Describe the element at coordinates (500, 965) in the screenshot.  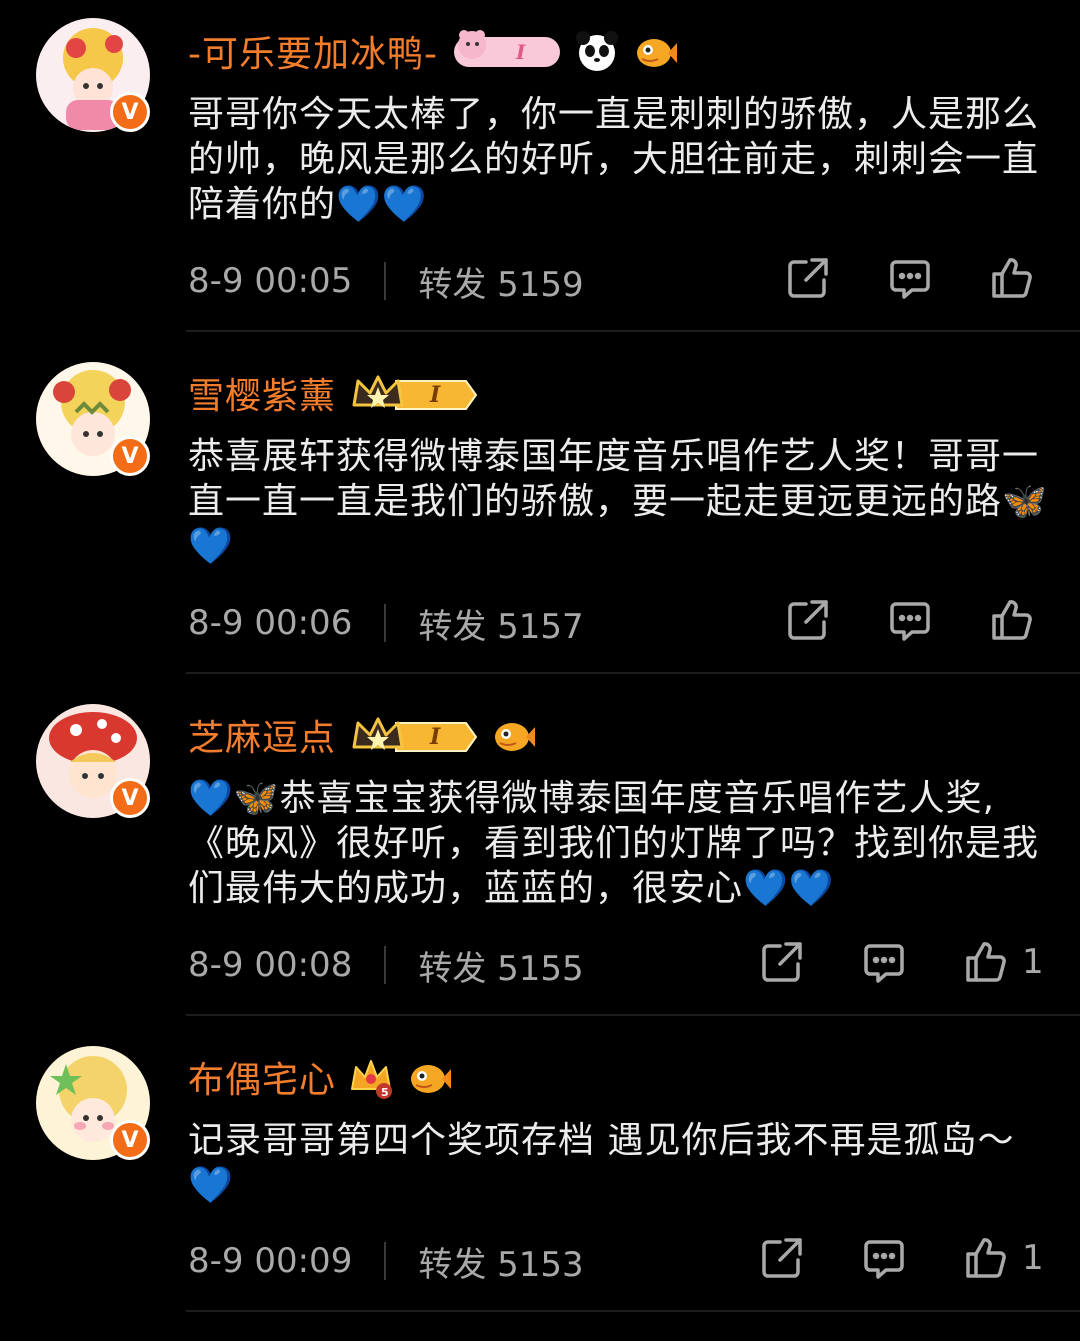
I see `repost-count: 转发 5155` at that location.